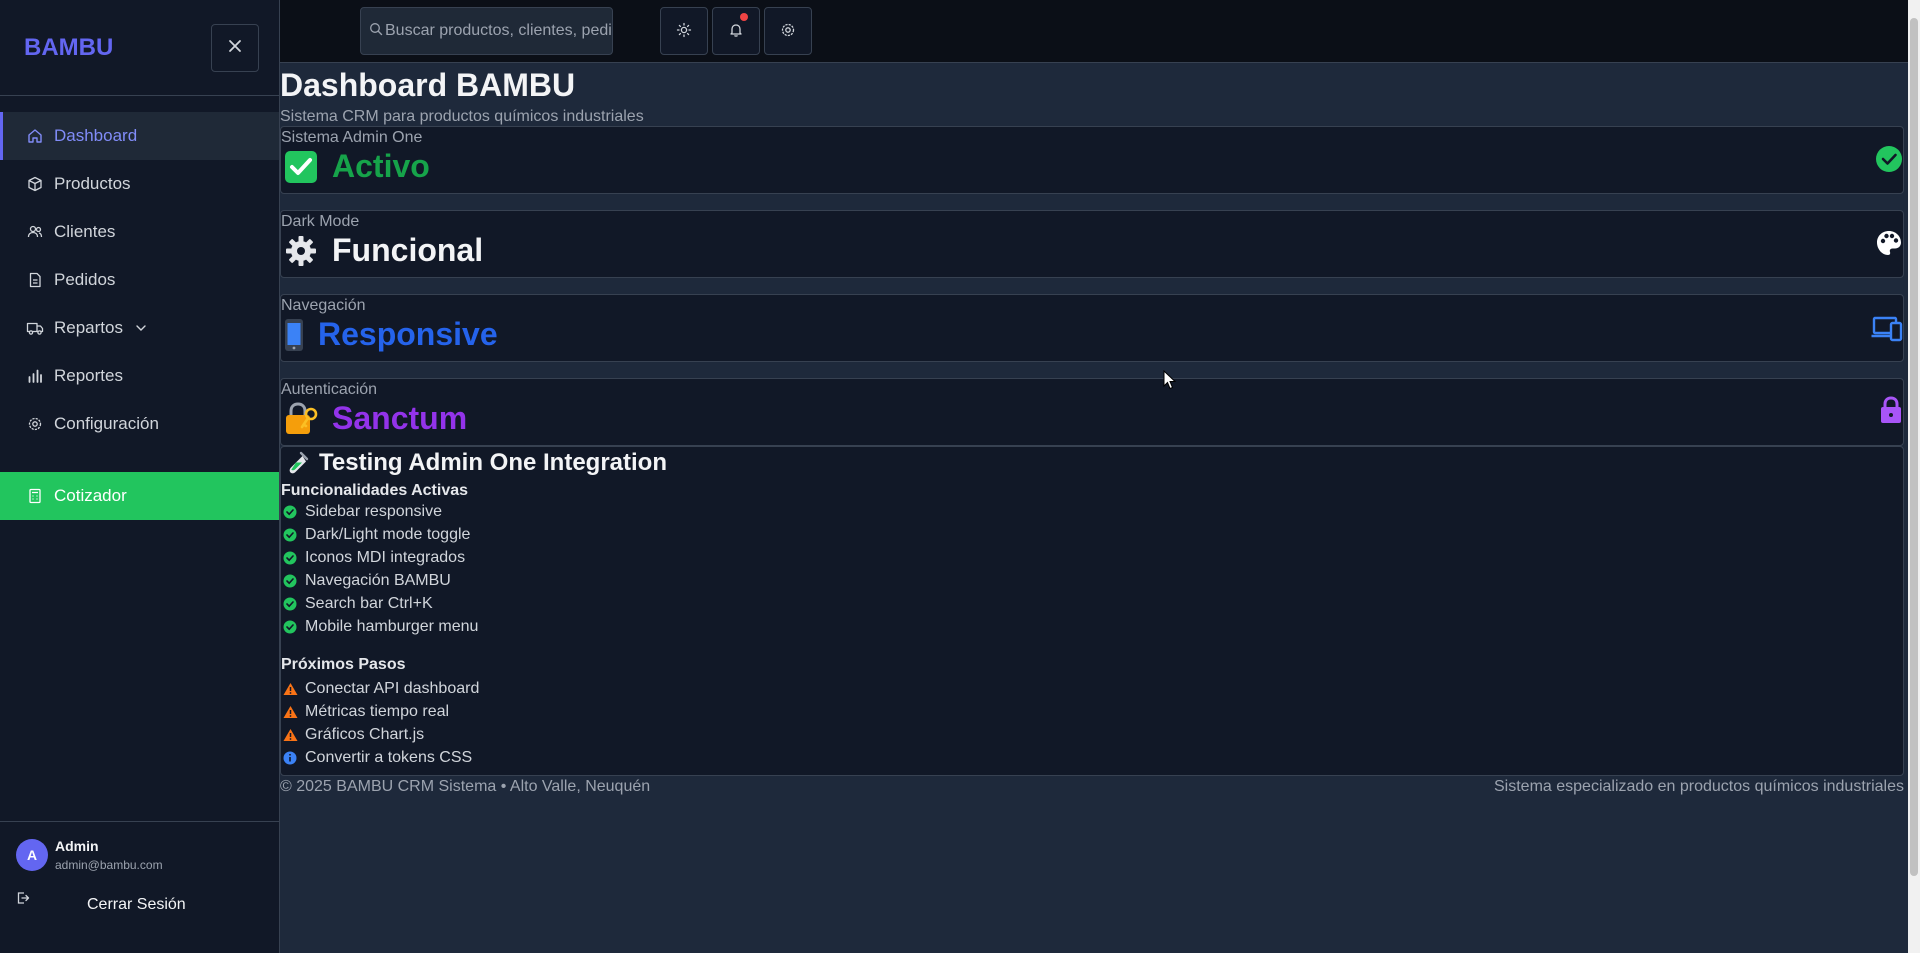 This screenshot has height=953, width=1920. What do you see at coordinates (68, 48) in the screenshot?
I see `brand-logo: BAMBU` at bounding box center [68, 48].